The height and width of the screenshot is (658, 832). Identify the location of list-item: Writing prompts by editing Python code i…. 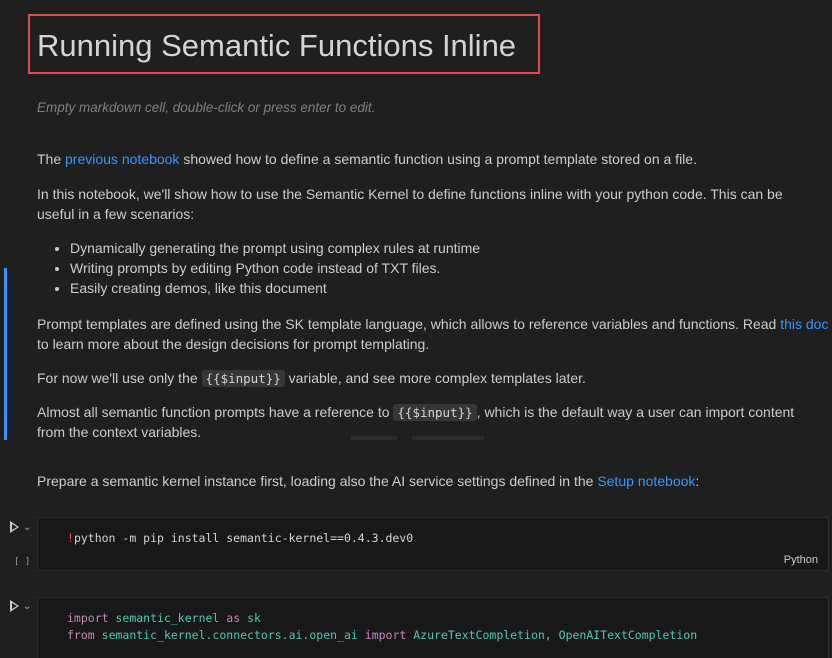
(275, 268).